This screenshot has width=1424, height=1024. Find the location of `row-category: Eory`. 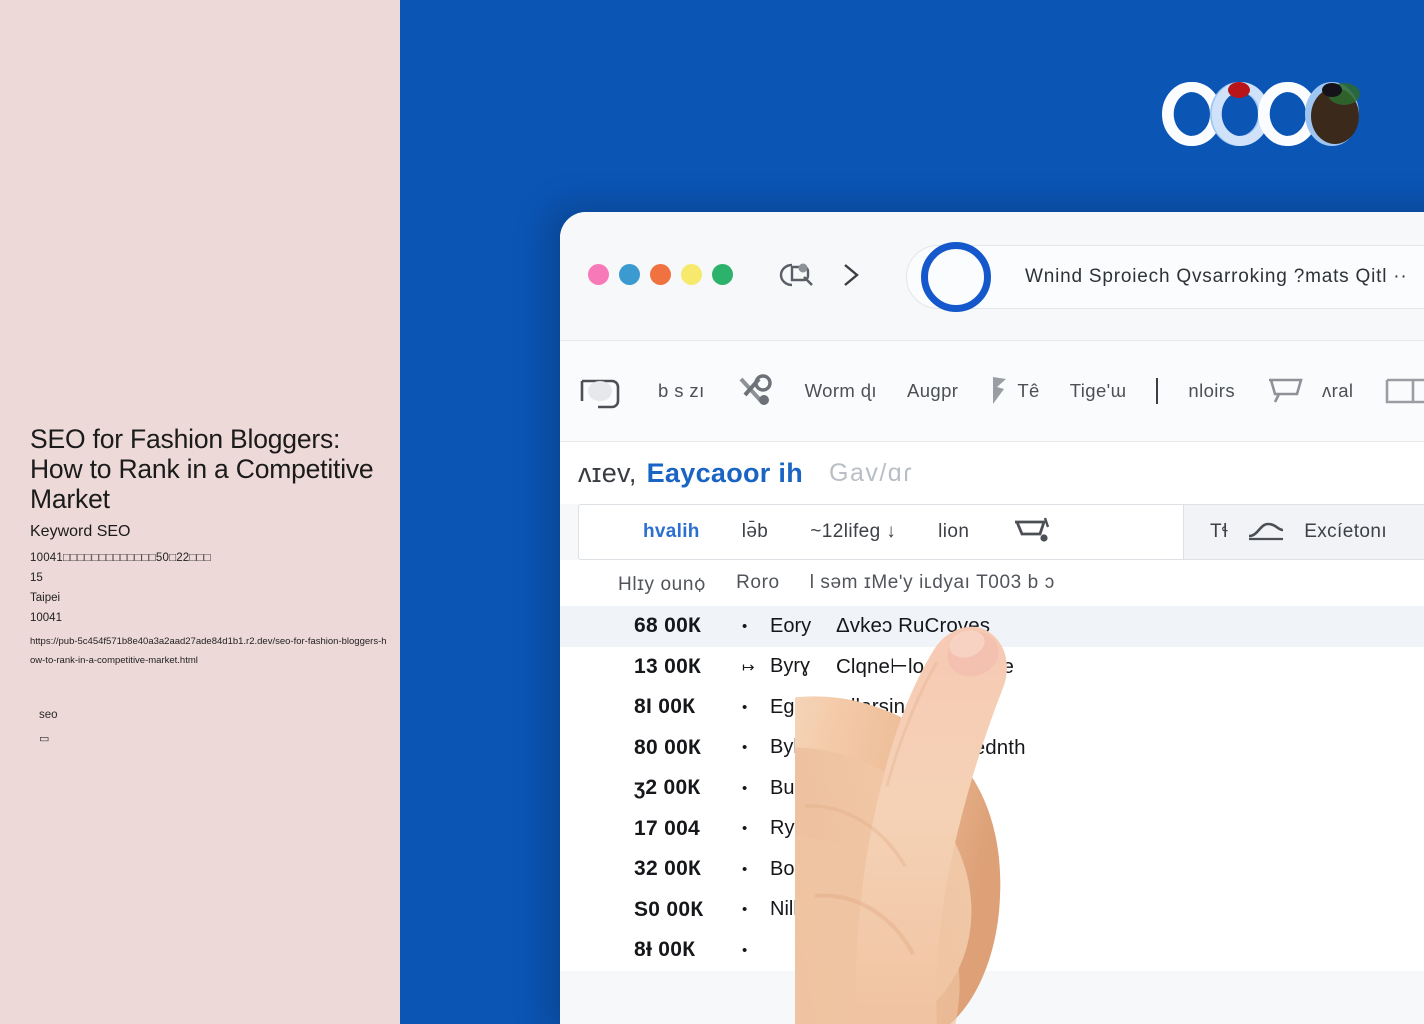

row-category: Eory is located at coordinates (791, 625).